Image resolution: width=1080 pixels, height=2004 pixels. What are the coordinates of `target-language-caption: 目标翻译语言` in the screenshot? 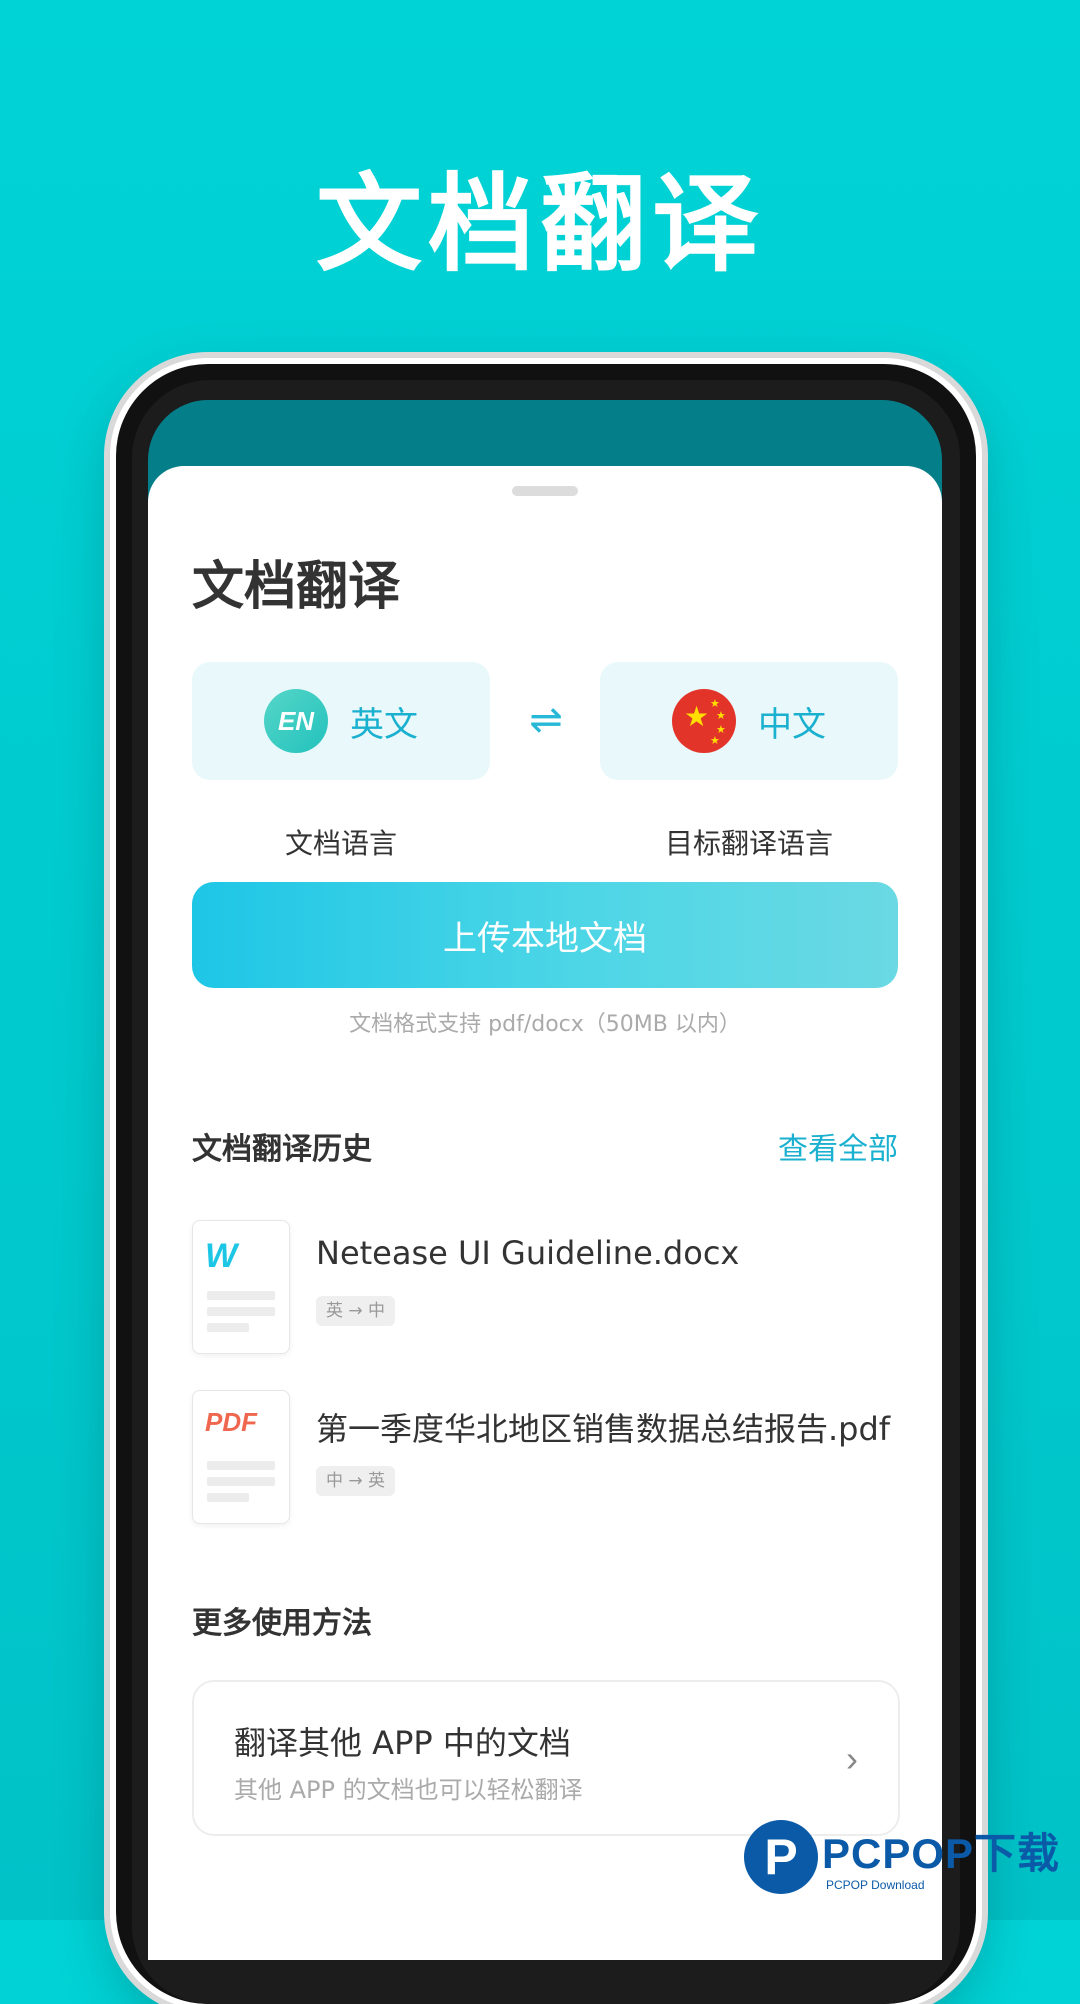 It's located at (748, 843).